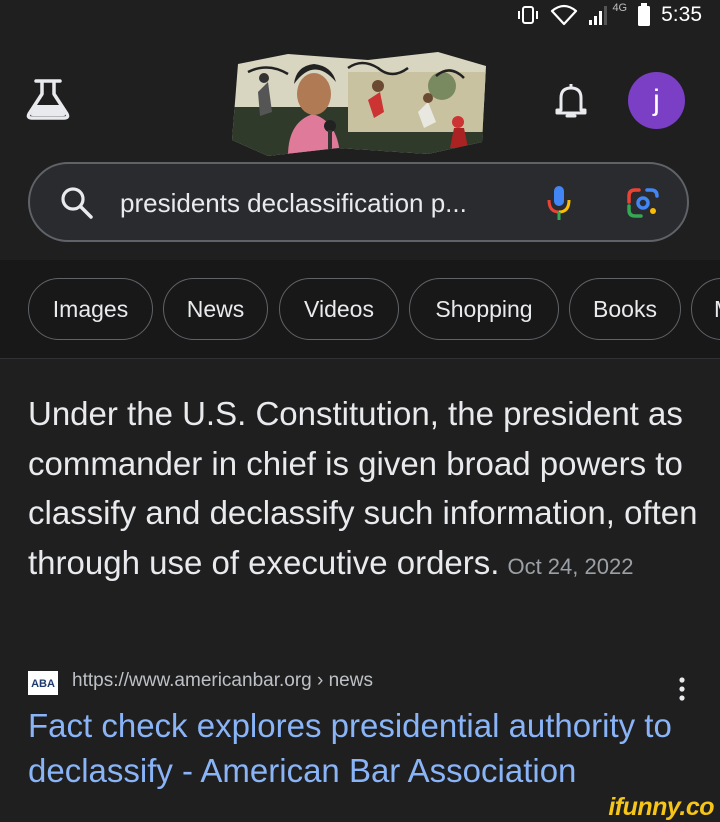  I want to click on more-vert-icon, so click(682, 690).